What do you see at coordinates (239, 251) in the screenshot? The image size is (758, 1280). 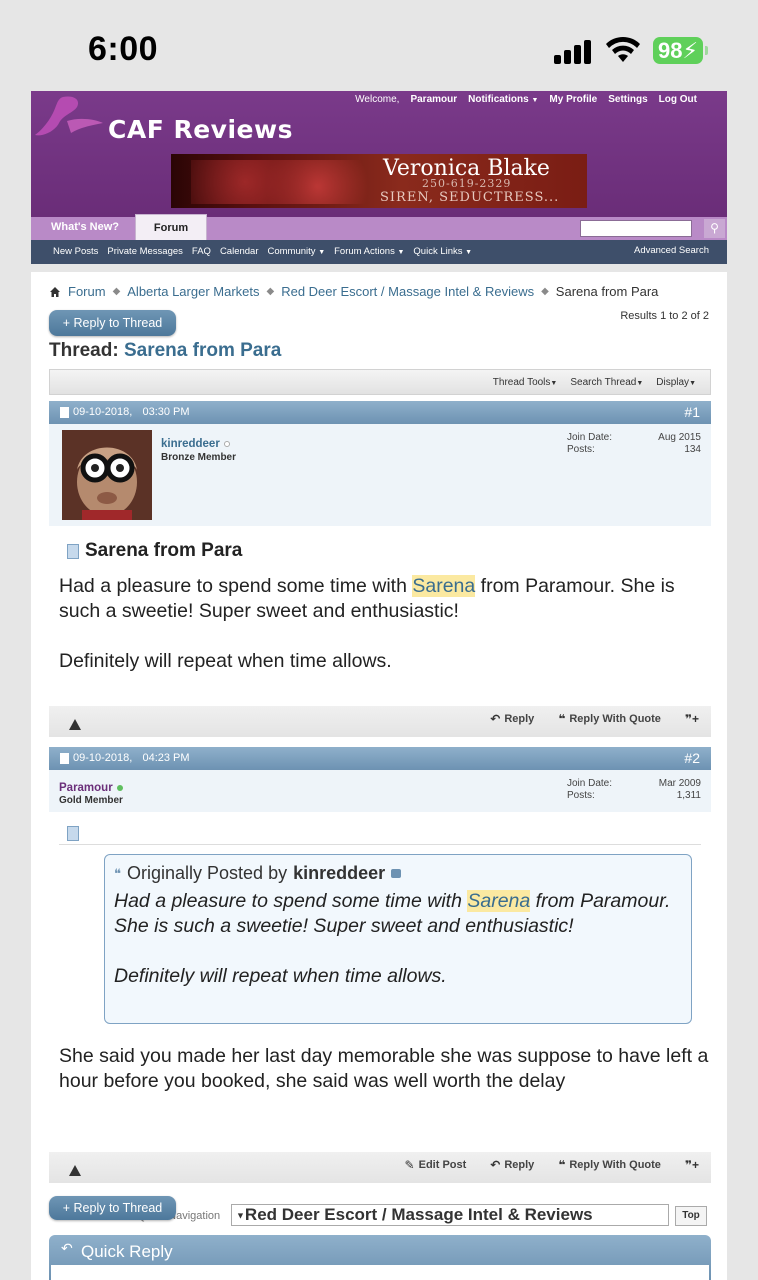 I see `nav-calendar: Calendar` at bounding box center [239, 251].